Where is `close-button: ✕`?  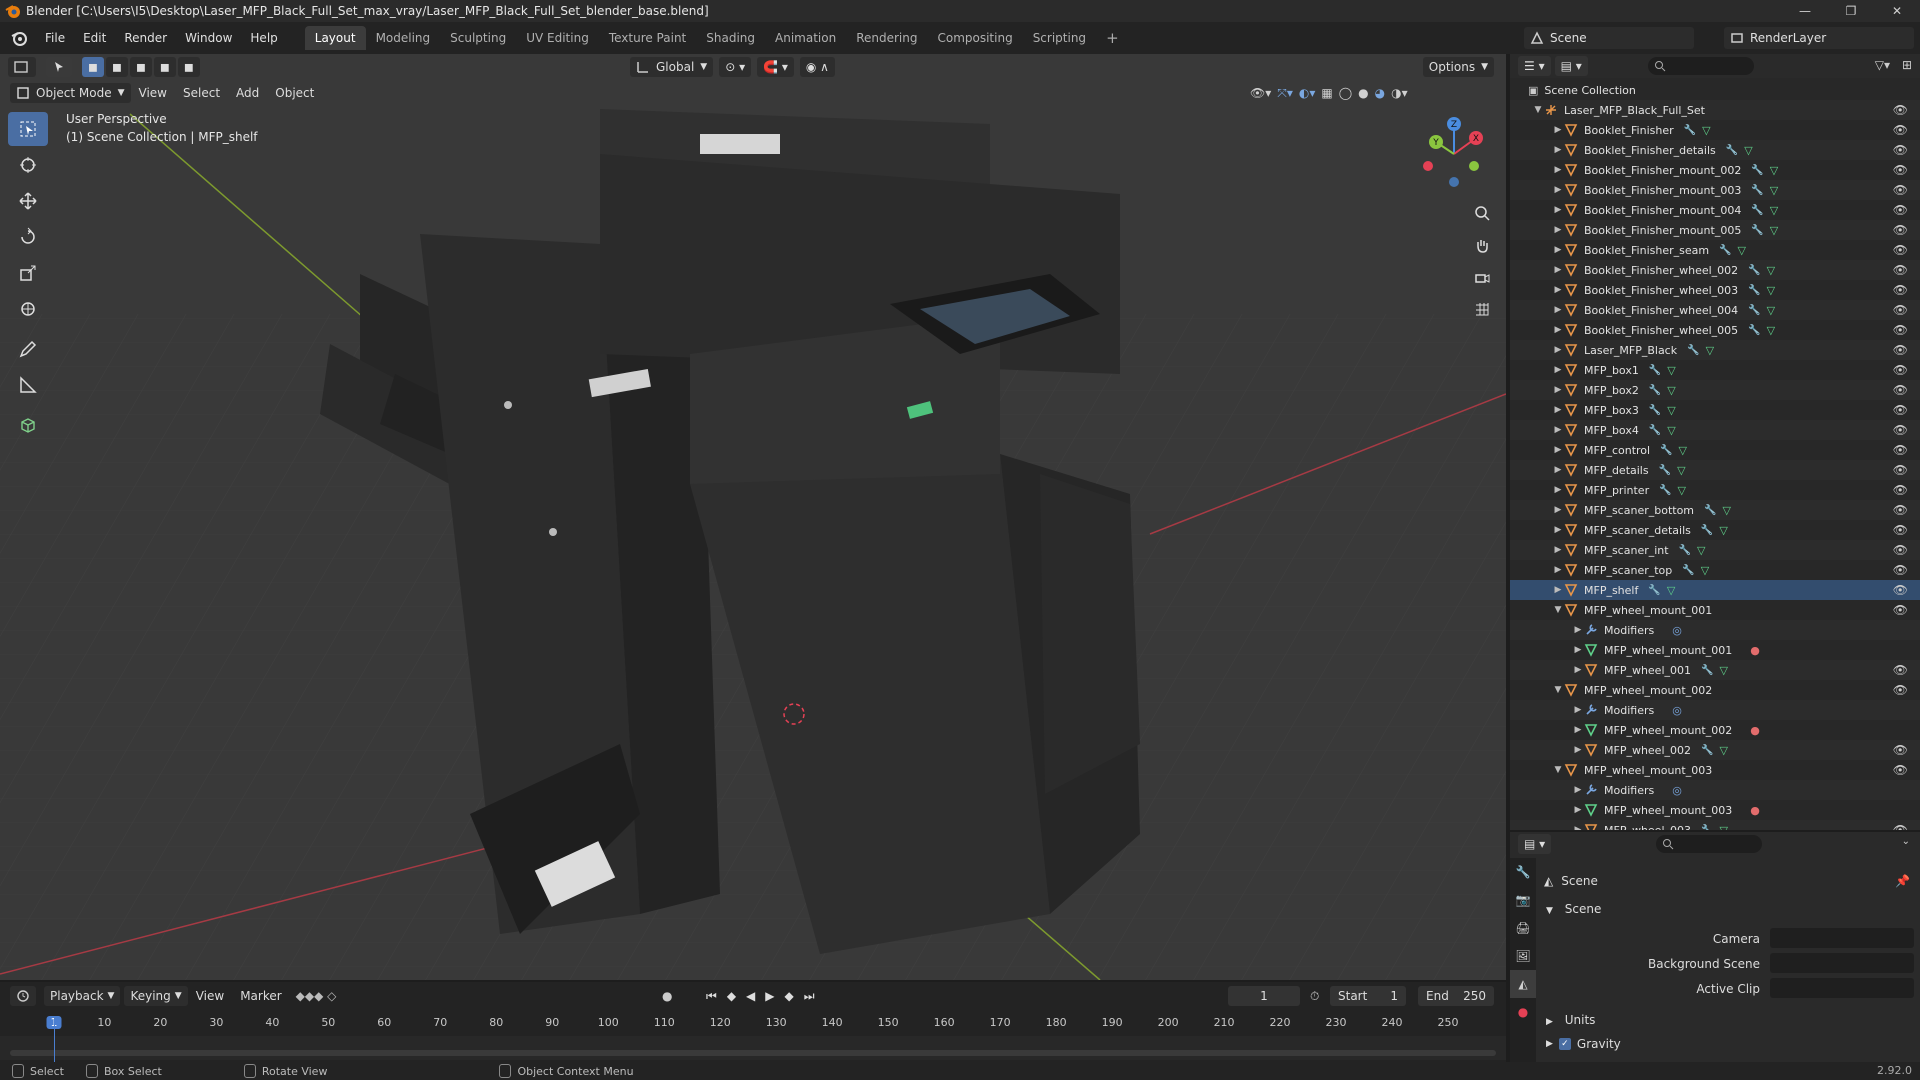
close-button: ✕ is located at coordinates (1897, 11).